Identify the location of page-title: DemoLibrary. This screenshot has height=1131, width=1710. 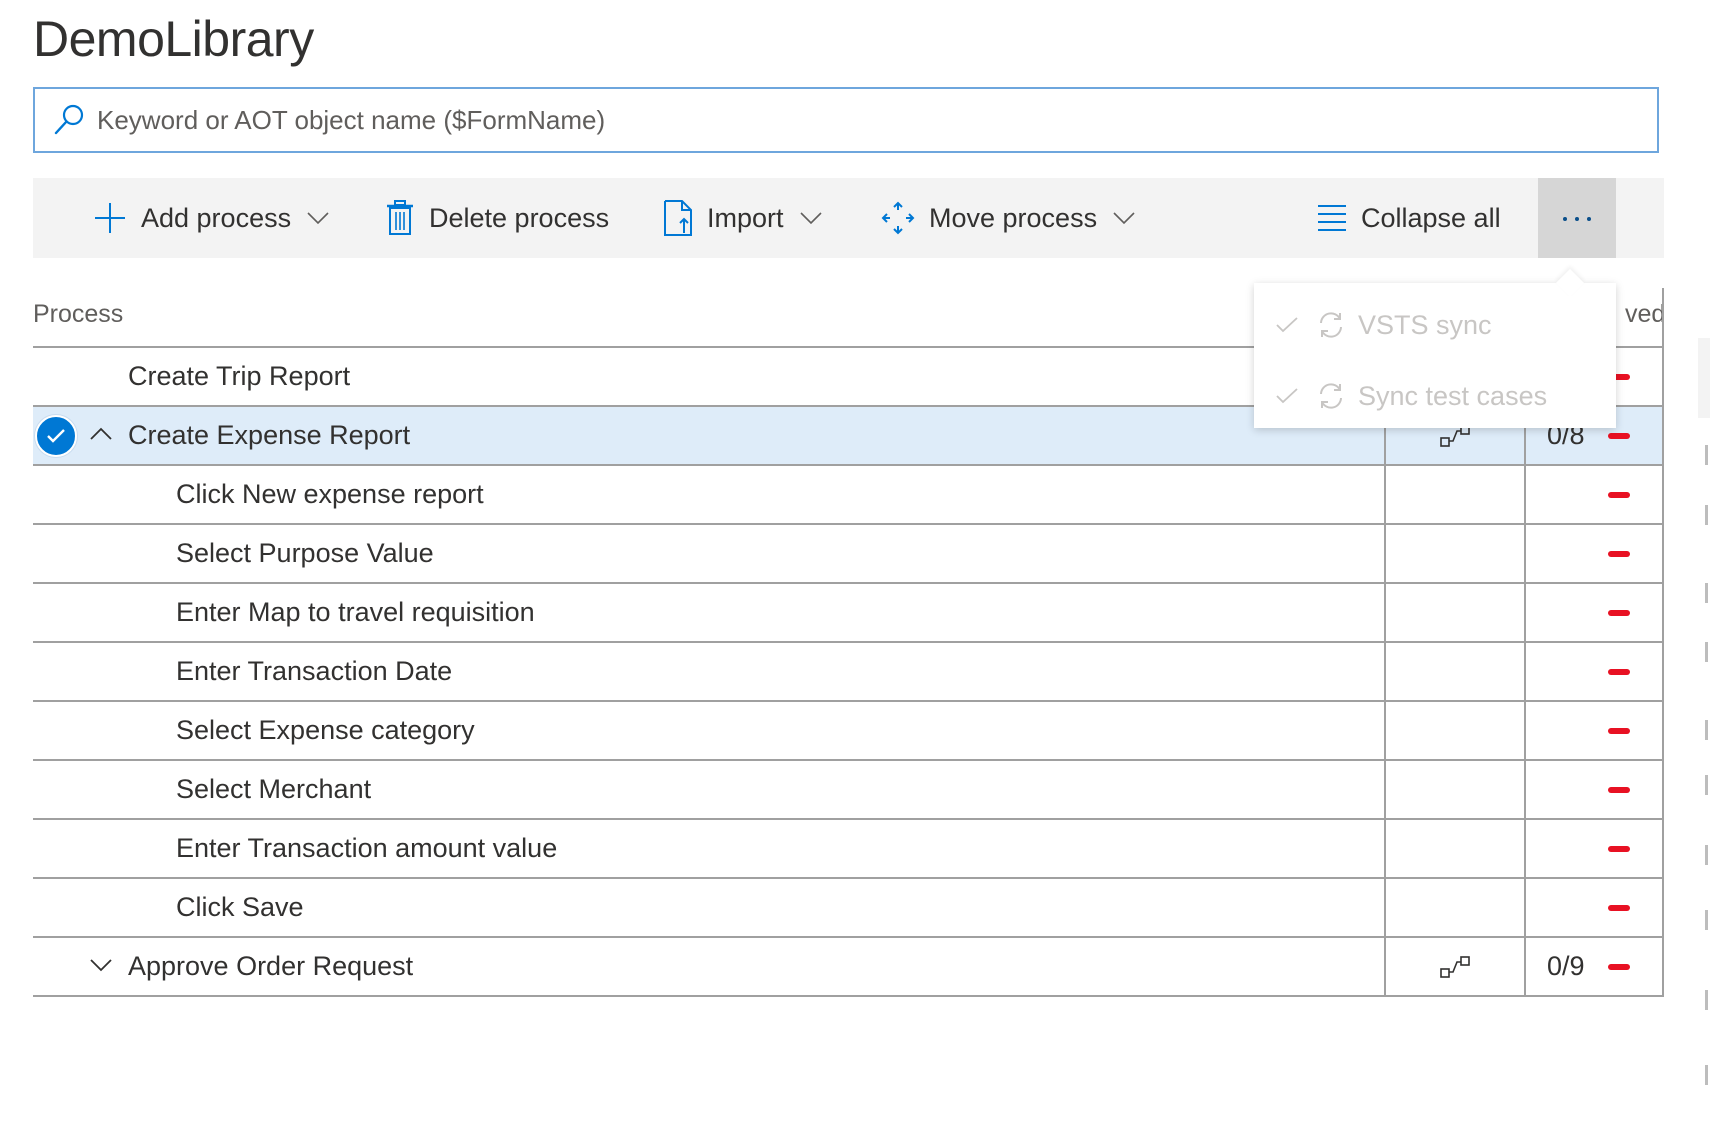
(173, 39).